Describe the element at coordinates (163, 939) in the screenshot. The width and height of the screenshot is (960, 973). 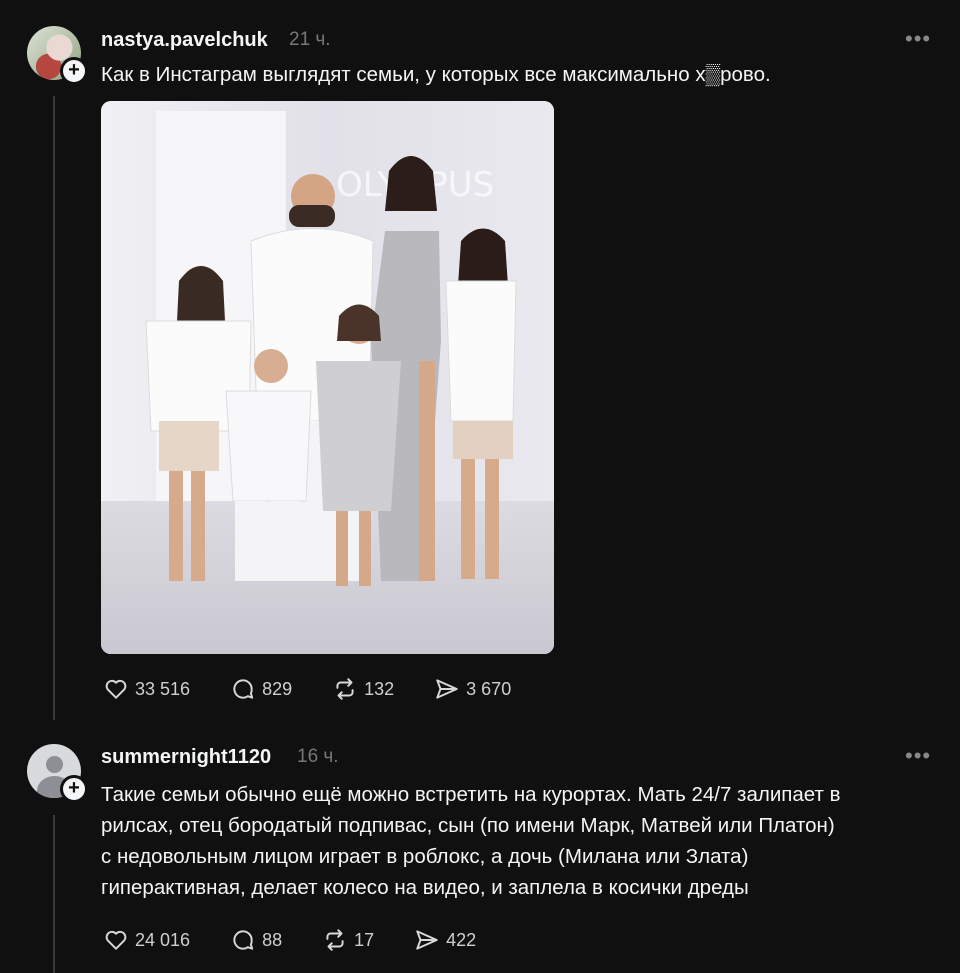
I see `like-count: 24 016` at that location.